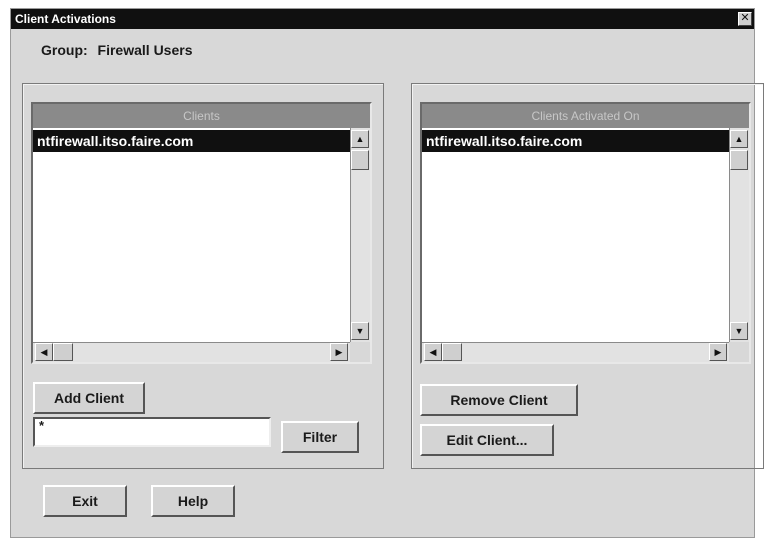 The height and width of the screenshot is (542, 767). I want to click on window-title: Client Activations, so click(65, 19).